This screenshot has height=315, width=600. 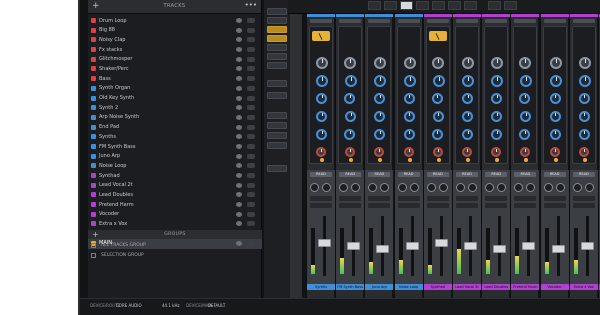 What do you see at coordinates (175, 224) in the screenshot?
I see `track-row: Extra x Vox` at bounding box center [175, 224].